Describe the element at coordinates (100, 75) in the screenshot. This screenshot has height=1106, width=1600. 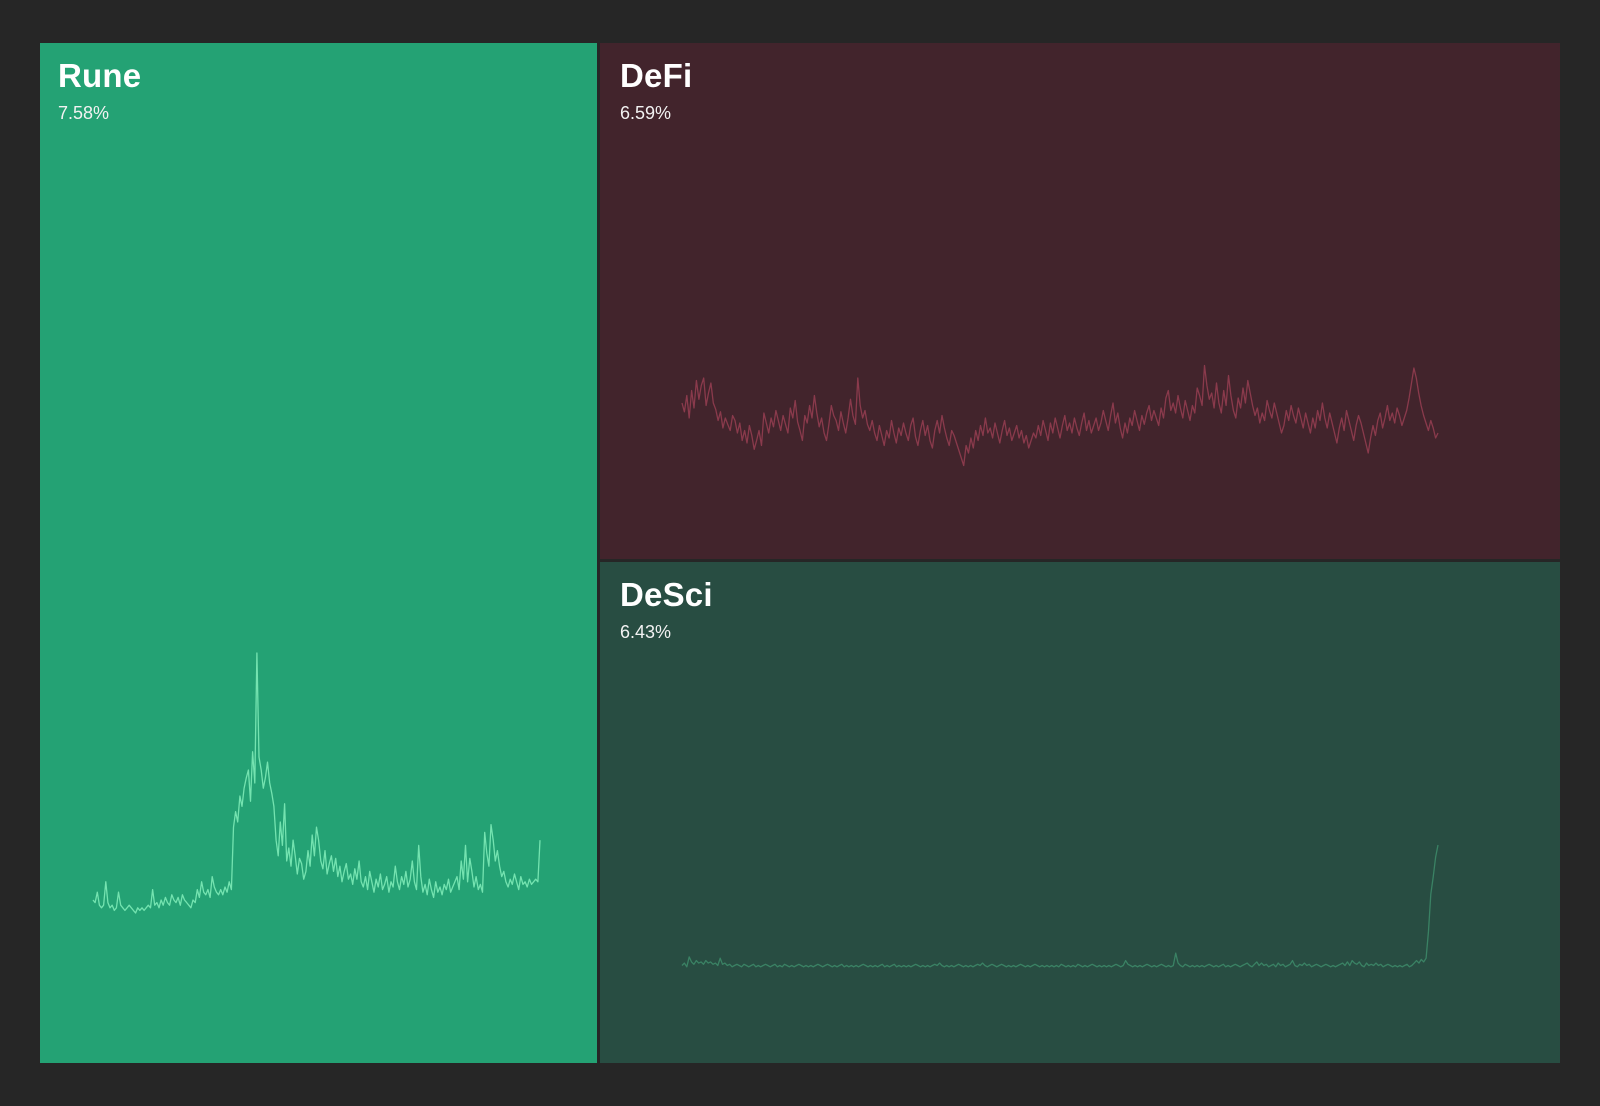
I see `tile-title: Rune` at that location.